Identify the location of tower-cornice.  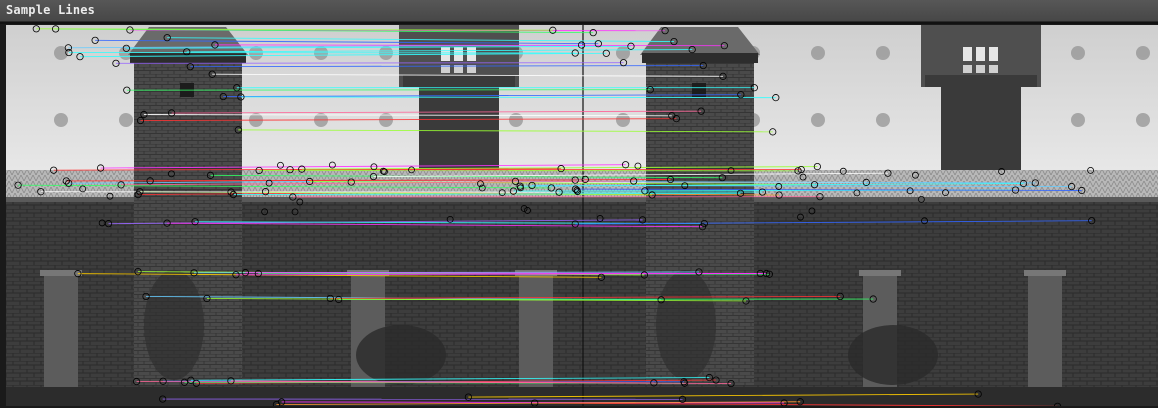
(700, 58).